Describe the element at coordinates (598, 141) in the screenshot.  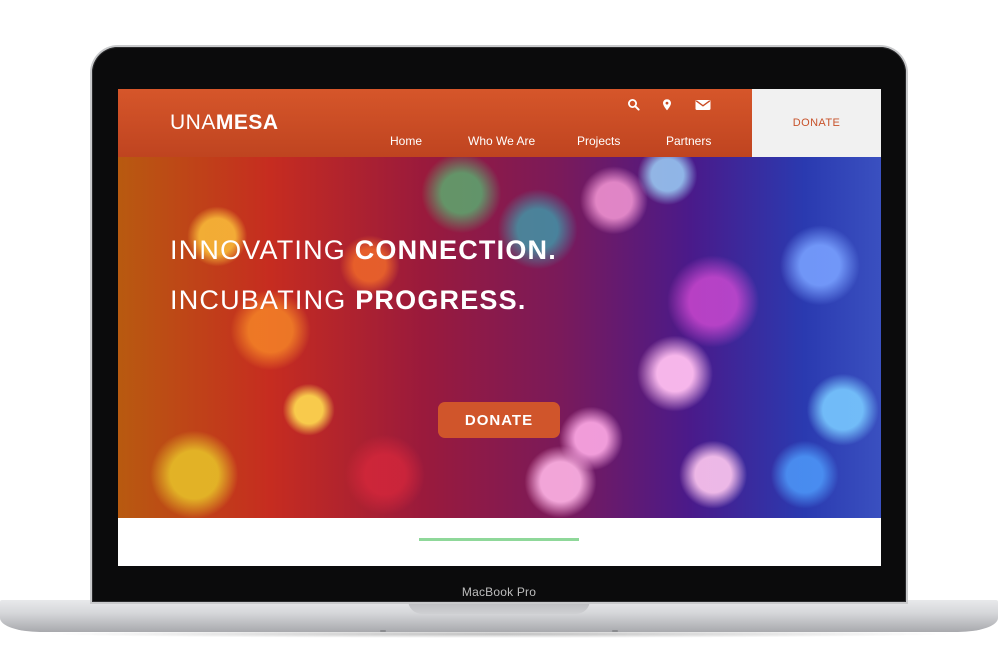
I see `nav-projects: Projects` at that location.